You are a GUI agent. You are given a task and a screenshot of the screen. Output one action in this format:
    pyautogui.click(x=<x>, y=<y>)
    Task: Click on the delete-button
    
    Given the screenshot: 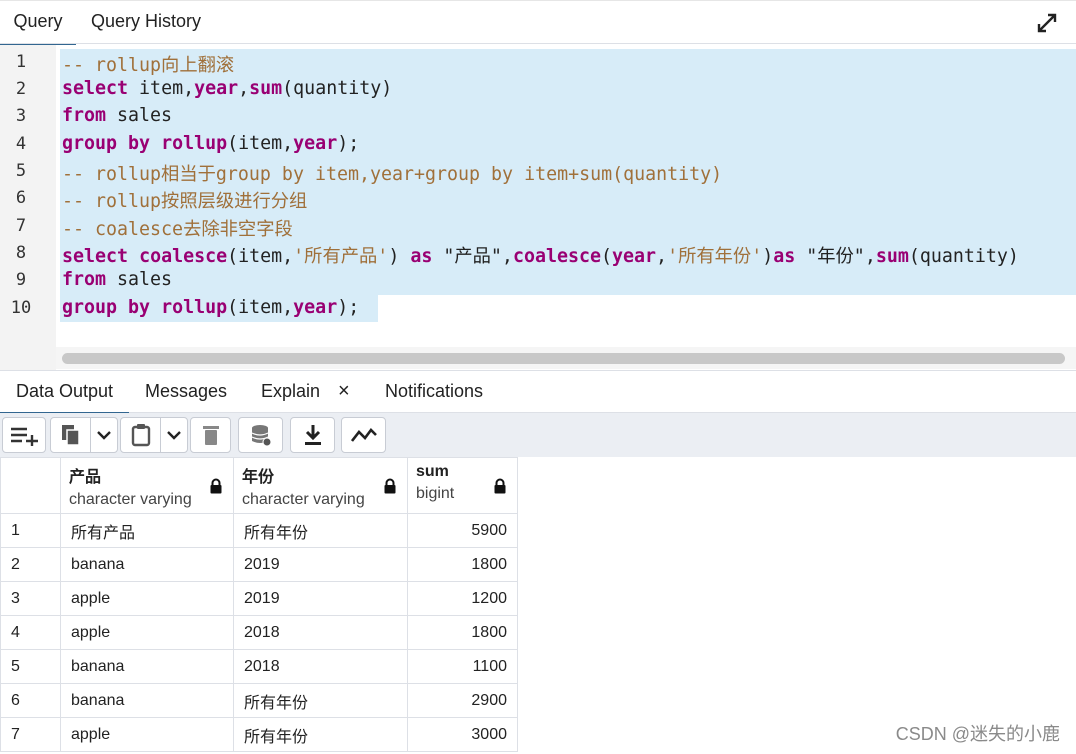 What is the action you would take?
    pyautogui.click(x=210, y=435)
    